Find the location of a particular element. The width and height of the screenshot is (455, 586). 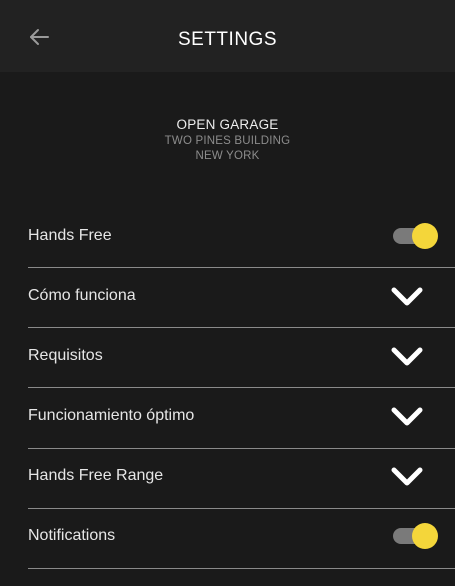

settings-item-label: Hands Free Range is located at coordinates (96, 475).